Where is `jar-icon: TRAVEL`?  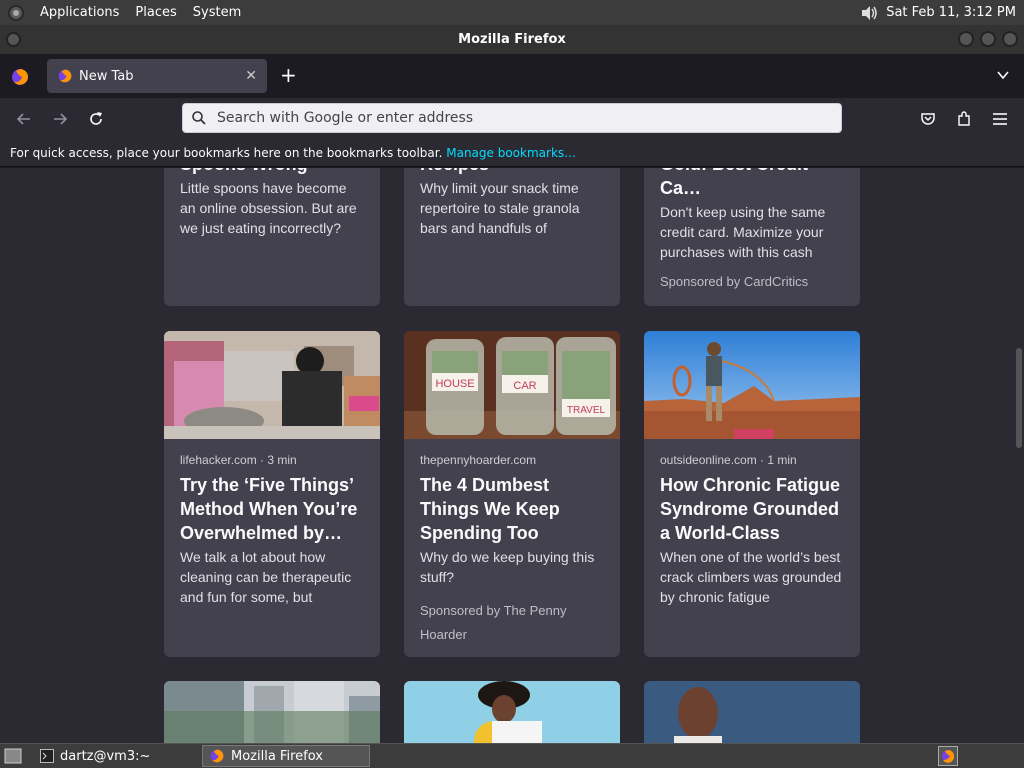
jar-icon: TRAVEL is located at coordinates (586, 386).